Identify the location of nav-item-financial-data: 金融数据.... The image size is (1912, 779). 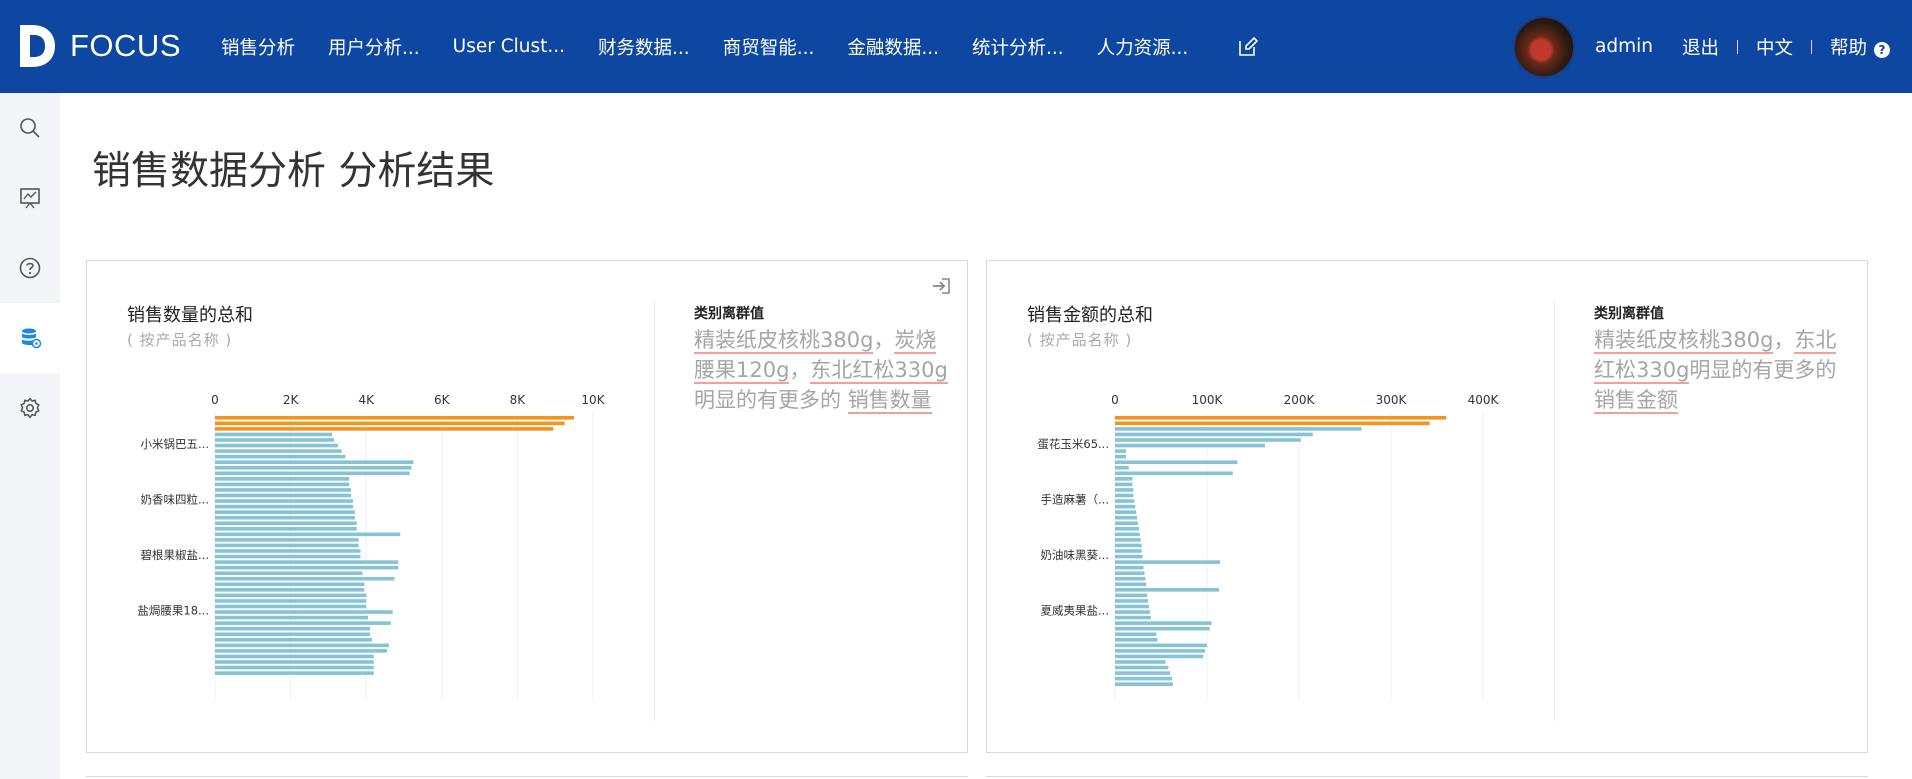
(893, 47).